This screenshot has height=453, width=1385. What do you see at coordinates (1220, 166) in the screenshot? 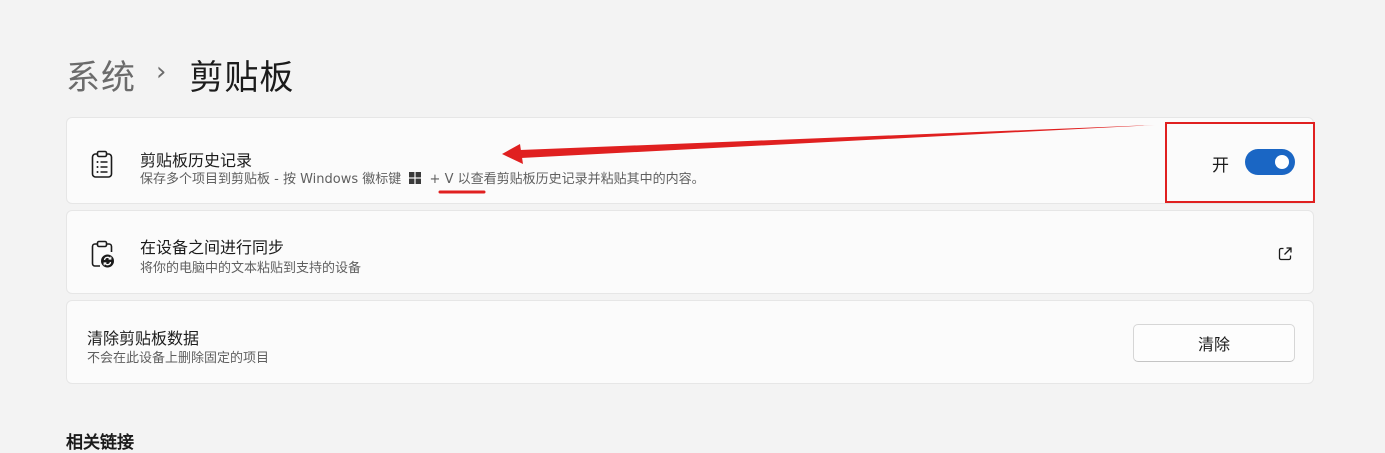
I see `toggle-state-label: 开` at bounding box center [1220, 166].